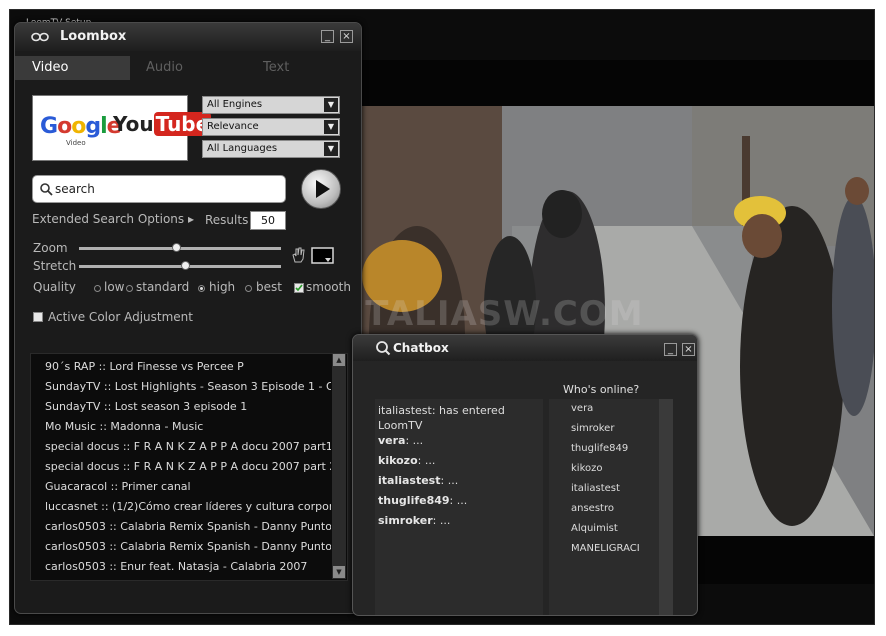 Image resolution: width=886 pixels, height=636 pixels. I want to click on stretch-slider-handle, so click(185, 265).